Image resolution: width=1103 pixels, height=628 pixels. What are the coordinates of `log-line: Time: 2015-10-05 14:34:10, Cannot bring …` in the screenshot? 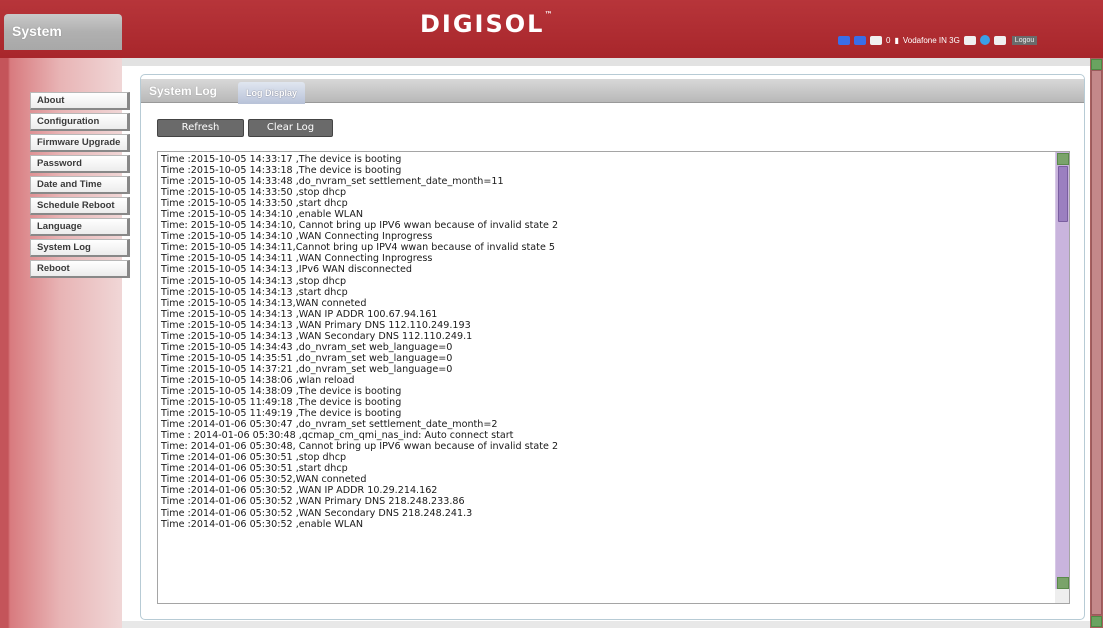 It's located at (360, 226).